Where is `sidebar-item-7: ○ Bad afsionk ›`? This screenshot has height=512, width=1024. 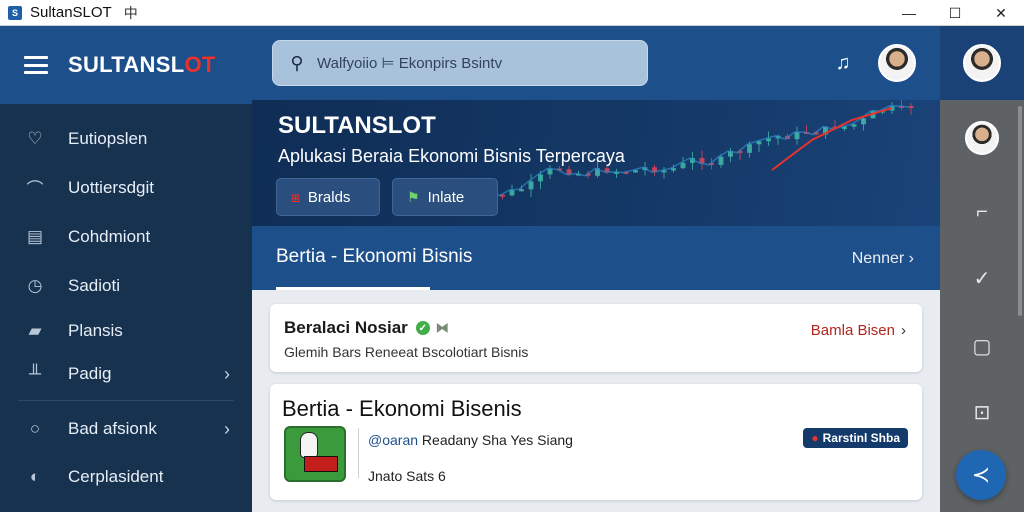 sidebar-item-7: ○ Bad afsionk › is located at coordinates (126, 429).